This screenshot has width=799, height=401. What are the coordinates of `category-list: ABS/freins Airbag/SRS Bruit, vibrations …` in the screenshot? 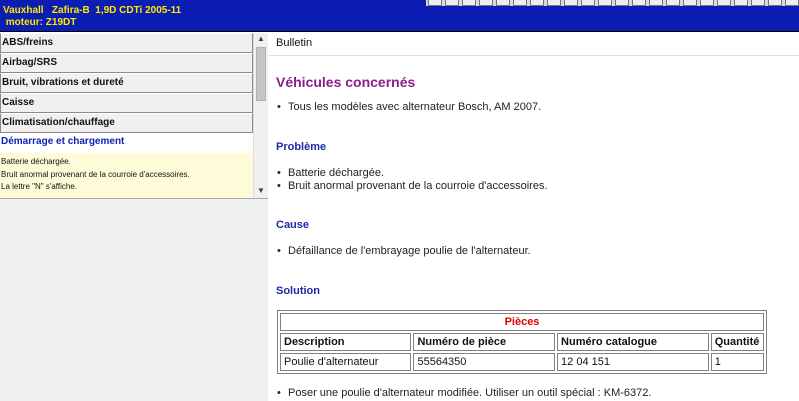 It's located at (126, 115).